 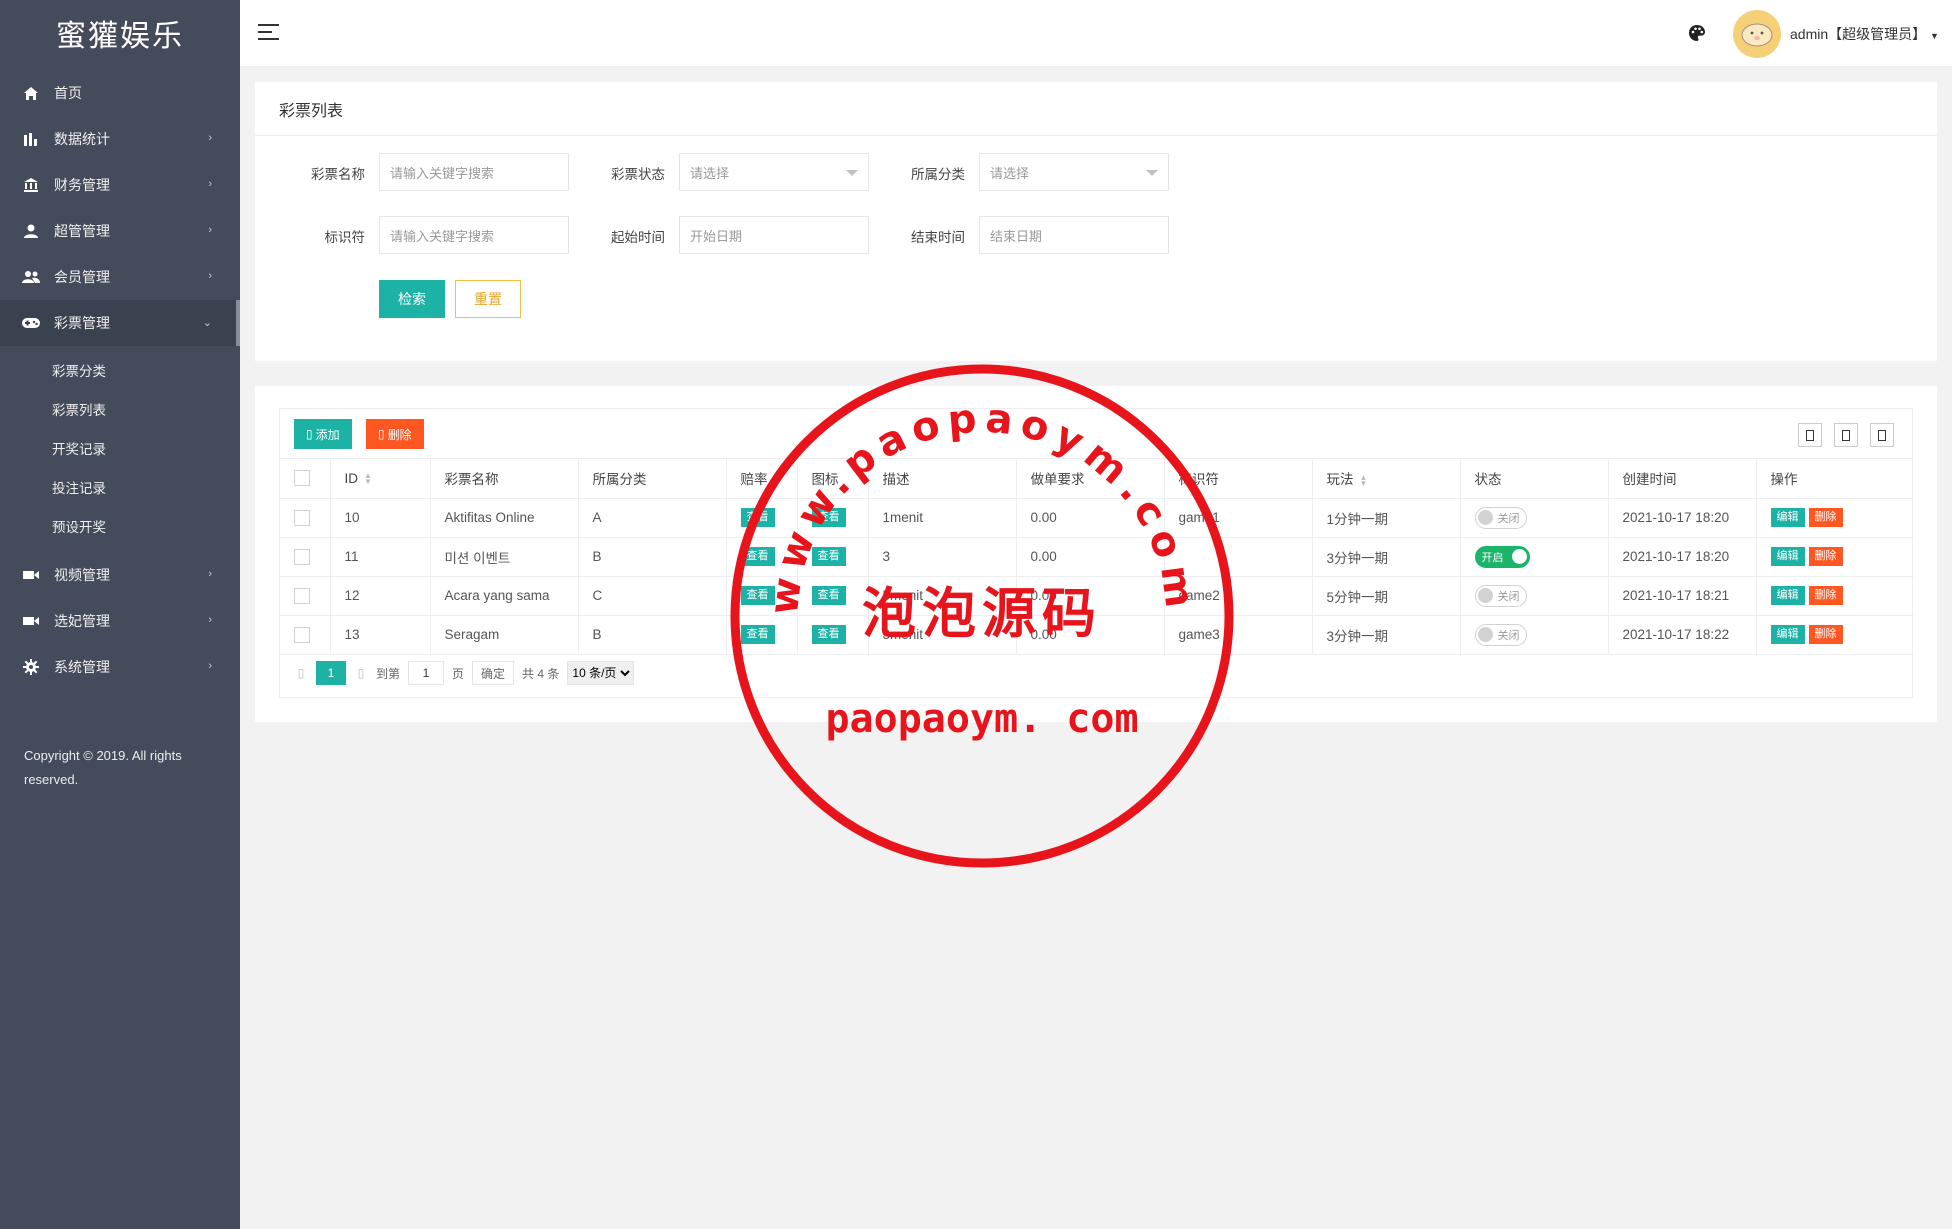 I want to click on toggle-knob, so click(x=1485, y=634).